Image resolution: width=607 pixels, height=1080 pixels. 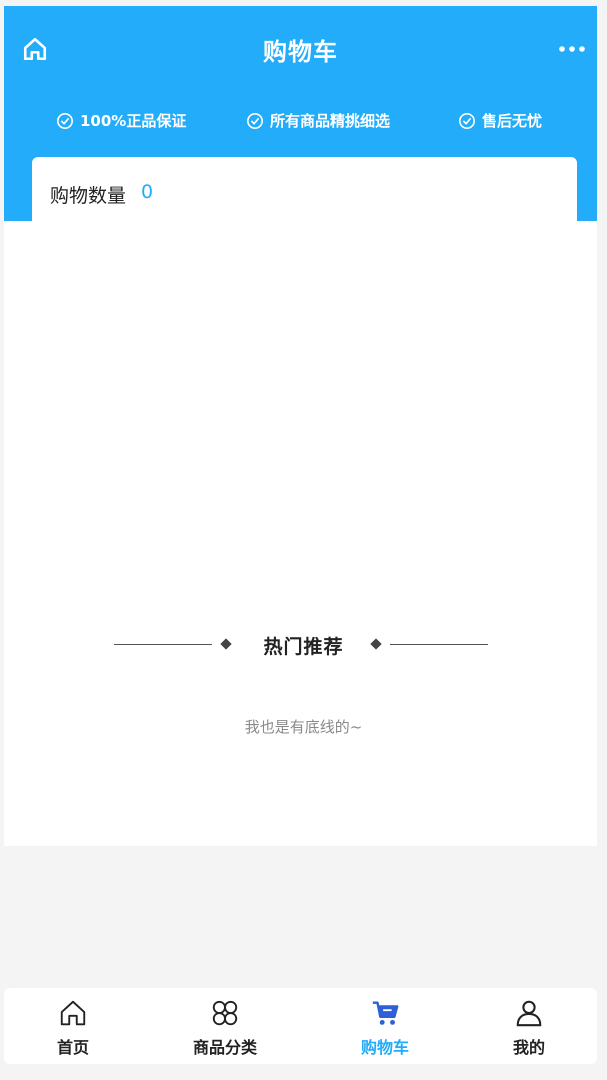 I want to click on tab-profile: 我的, so click(x=529, y=1028).